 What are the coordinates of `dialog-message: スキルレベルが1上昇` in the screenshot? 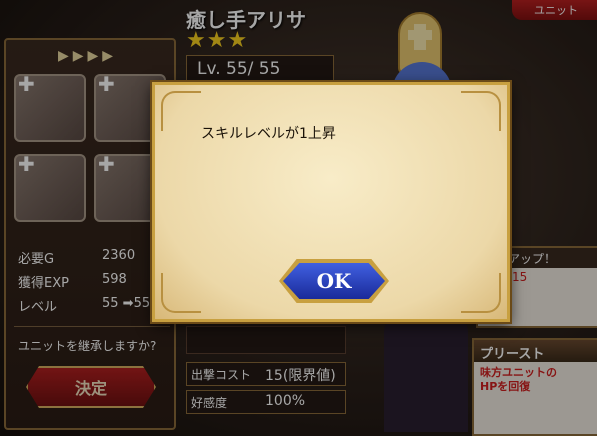 It's located at (268, 134).